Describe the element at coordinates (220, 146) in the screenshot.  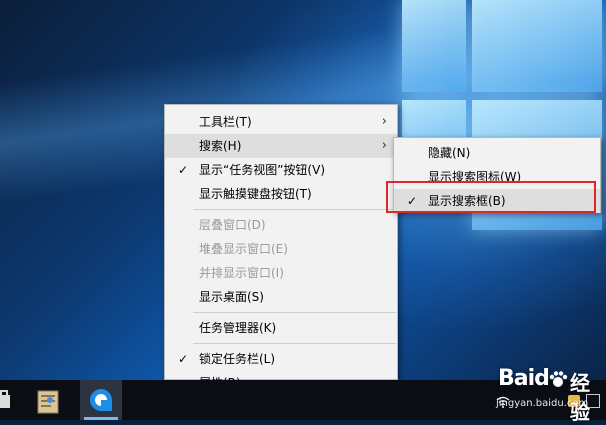
I see `menu-item-label: 搜索(H)` at that location.